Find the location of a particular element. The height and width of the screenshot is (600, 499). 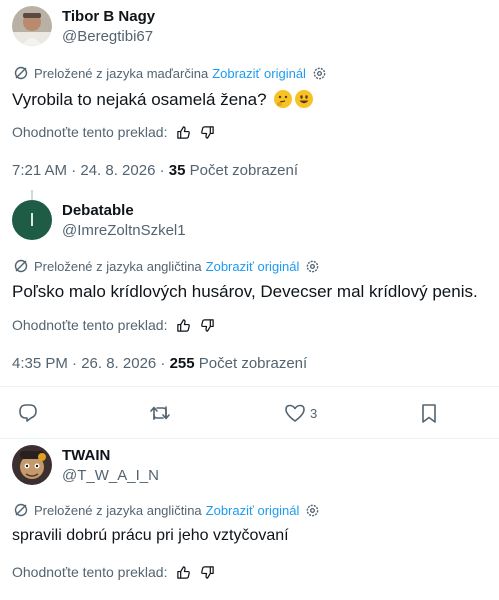

avatar-photo-icon is located at coordinates (32, 26).